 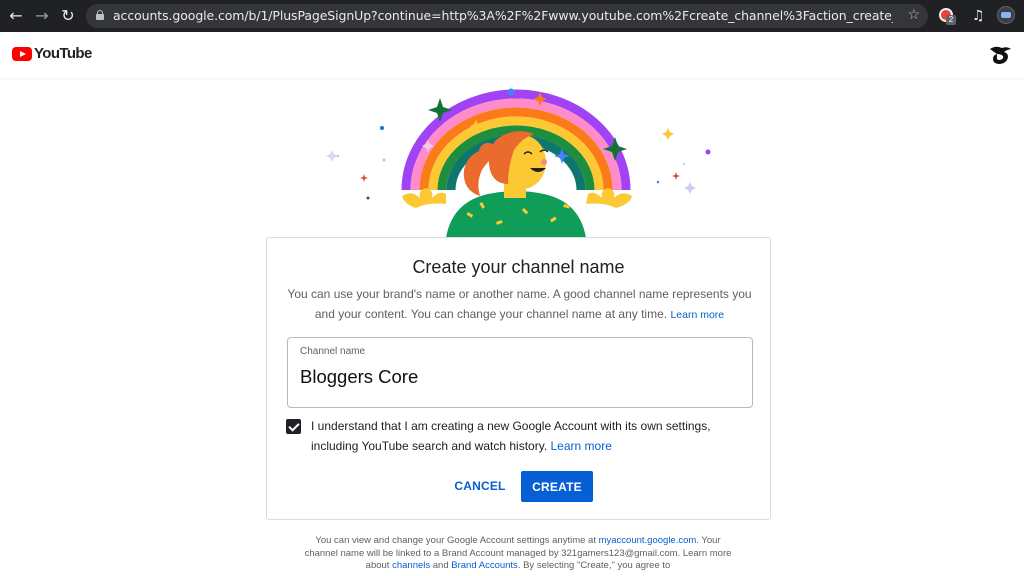 I want to click on youtube-play-icon, so click(x=22, y=54).